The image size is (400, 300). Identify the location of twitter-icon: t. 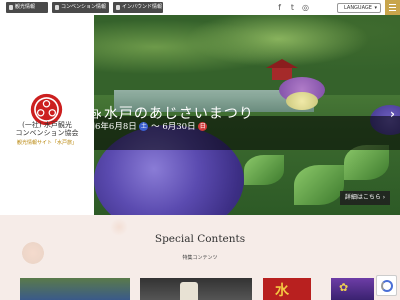
(292, 7).